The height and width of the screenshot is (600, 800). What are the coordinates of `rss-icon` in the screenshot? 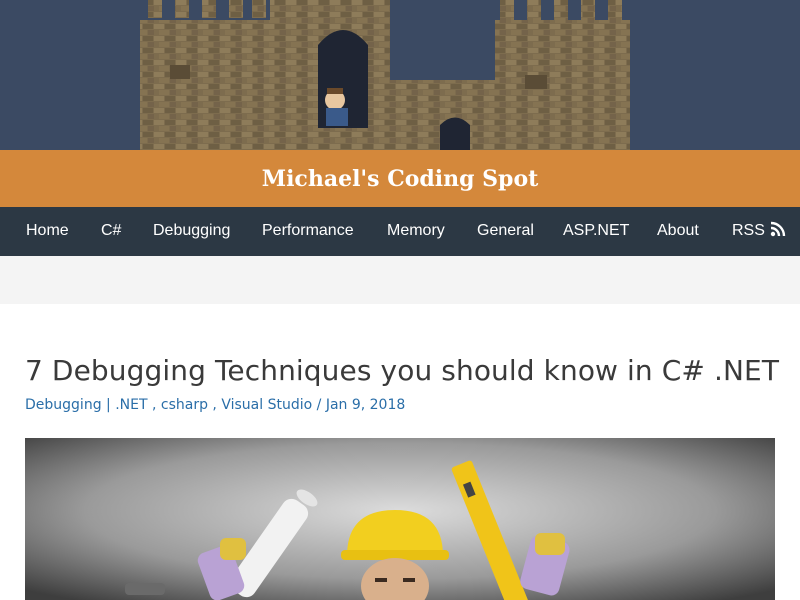 It's located at (778, 228).